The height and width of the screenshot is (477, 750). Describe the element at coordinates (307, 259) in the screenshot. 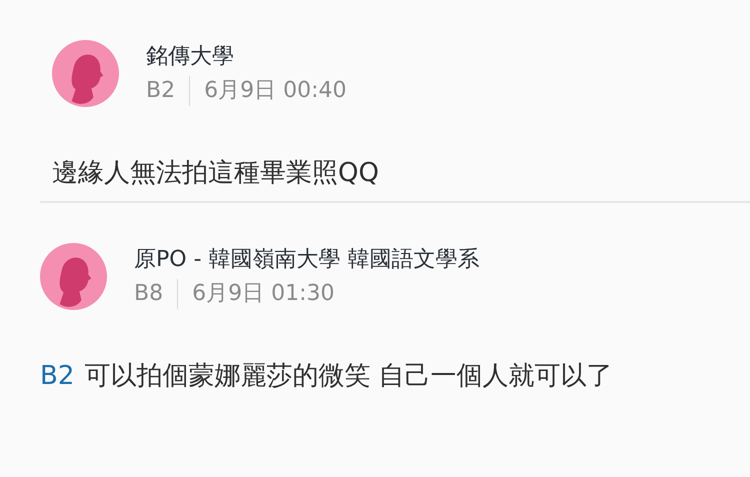

I see `author-name: 原PO - 韓國嶺南大學 韓國語文學系` at that location.